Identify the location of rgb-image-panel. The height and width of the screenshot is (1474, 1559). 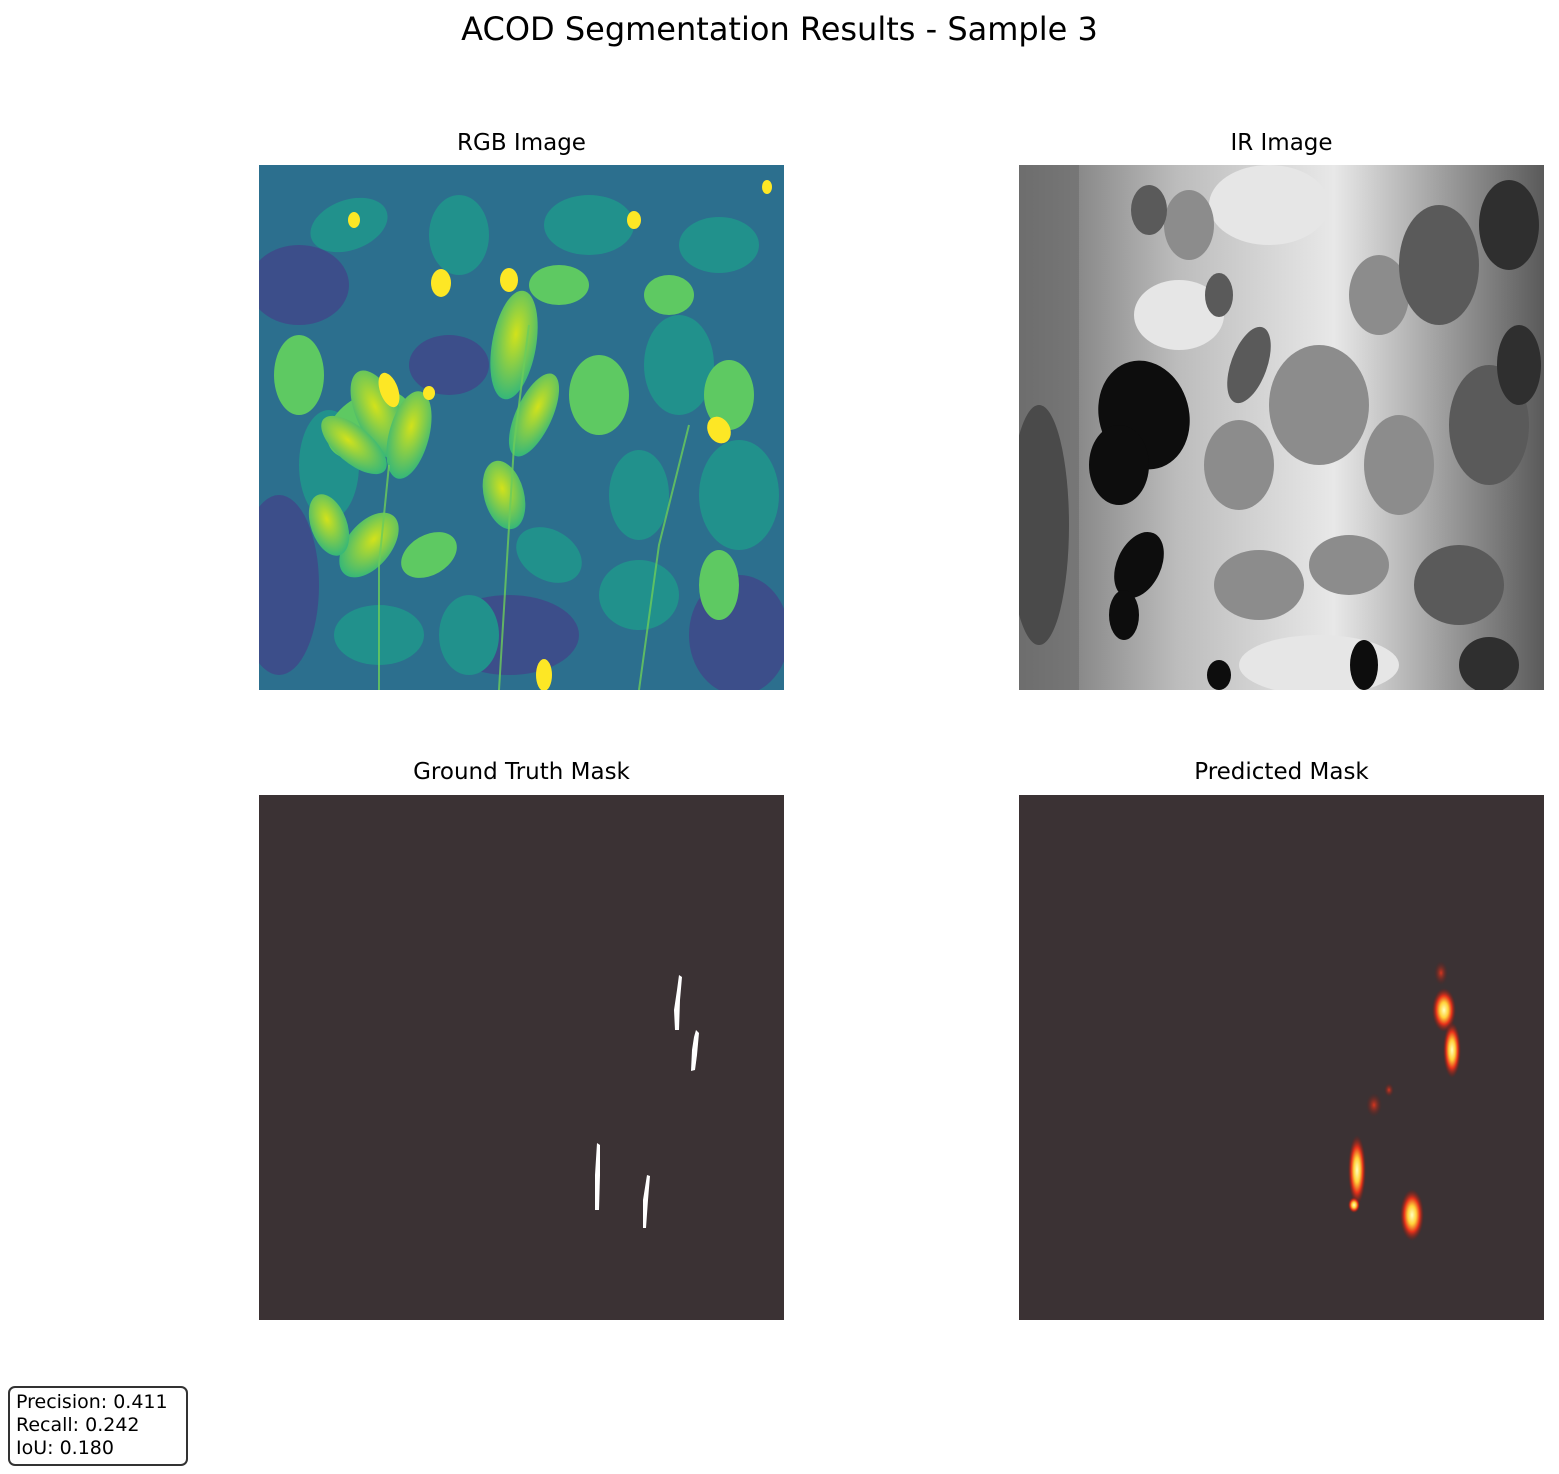
(521, 427).